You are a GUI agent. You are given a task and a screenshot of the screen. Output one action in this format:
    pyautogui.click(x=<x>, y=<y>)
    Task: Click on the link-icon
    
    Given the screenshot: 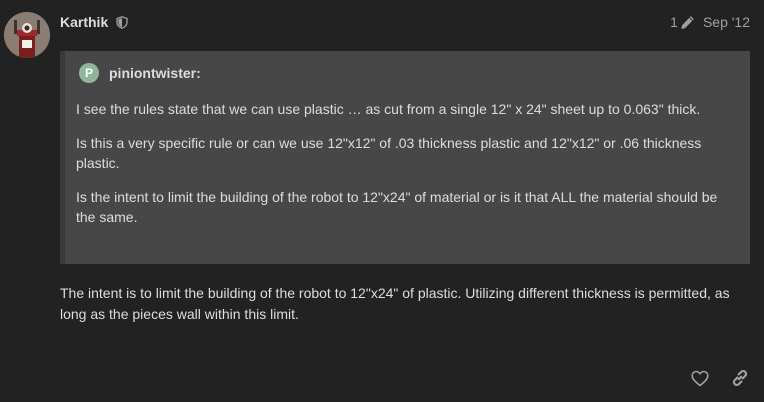 What is the action you would take?
    pyautogui.click(x=740, y=378)
    